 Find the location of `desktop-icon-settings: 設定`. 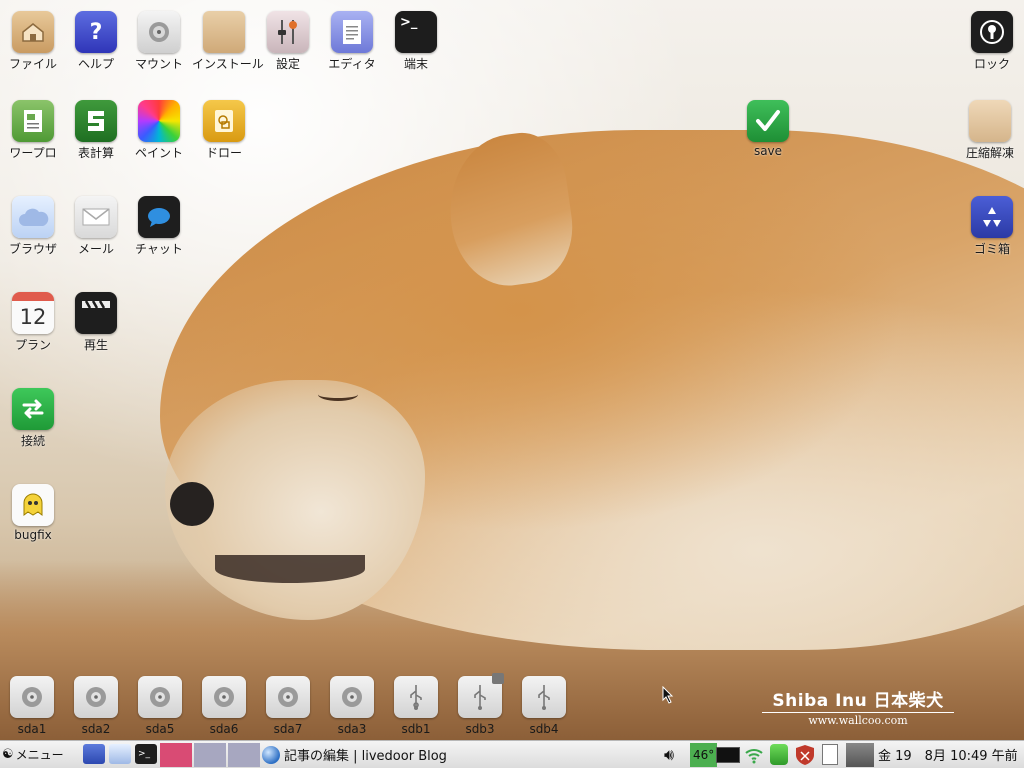

desktop-icon-settings: 設定 is located at coordinates (288, 41).